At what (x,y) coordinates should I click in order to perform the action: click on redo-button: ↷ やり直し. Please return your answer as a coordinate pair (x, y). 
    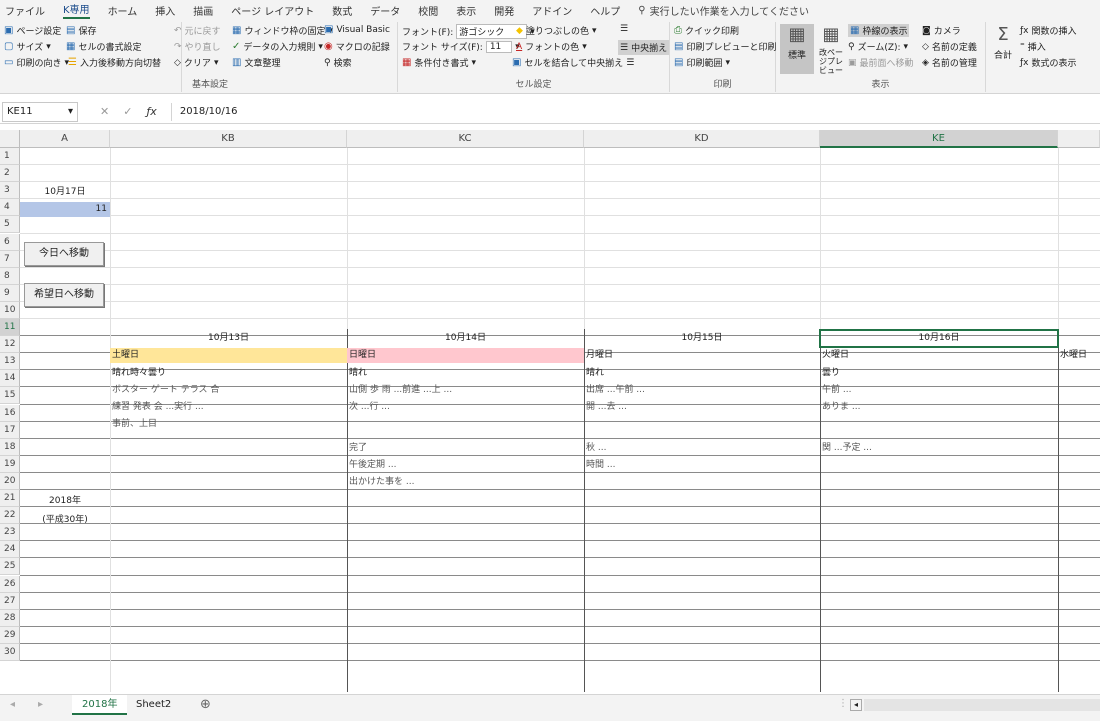
    Looking at the image, I should click on (197, 47).